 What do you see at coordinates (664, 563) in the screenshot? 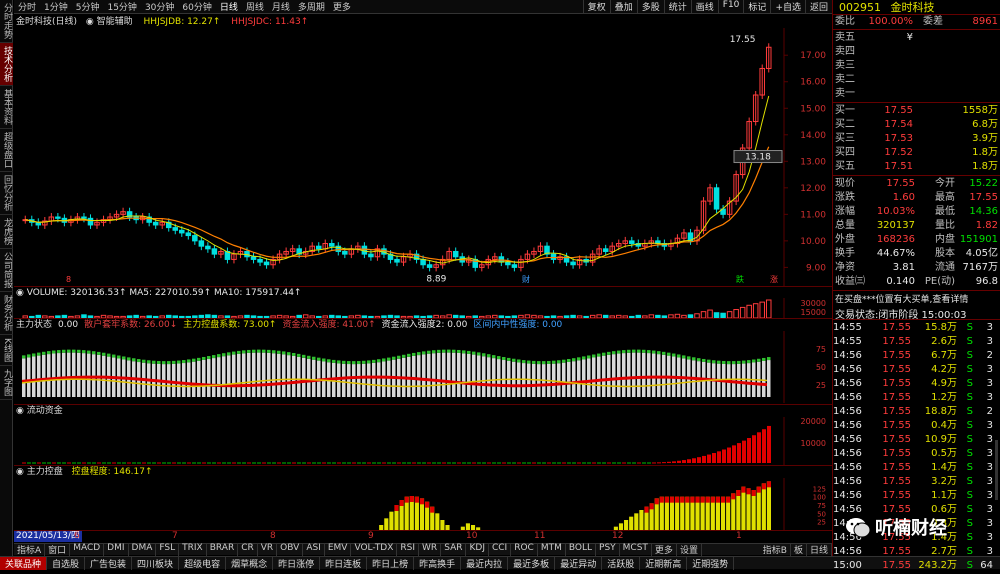
I see `sector-tab-14: 近期新高` at bounding box center [664, 563].